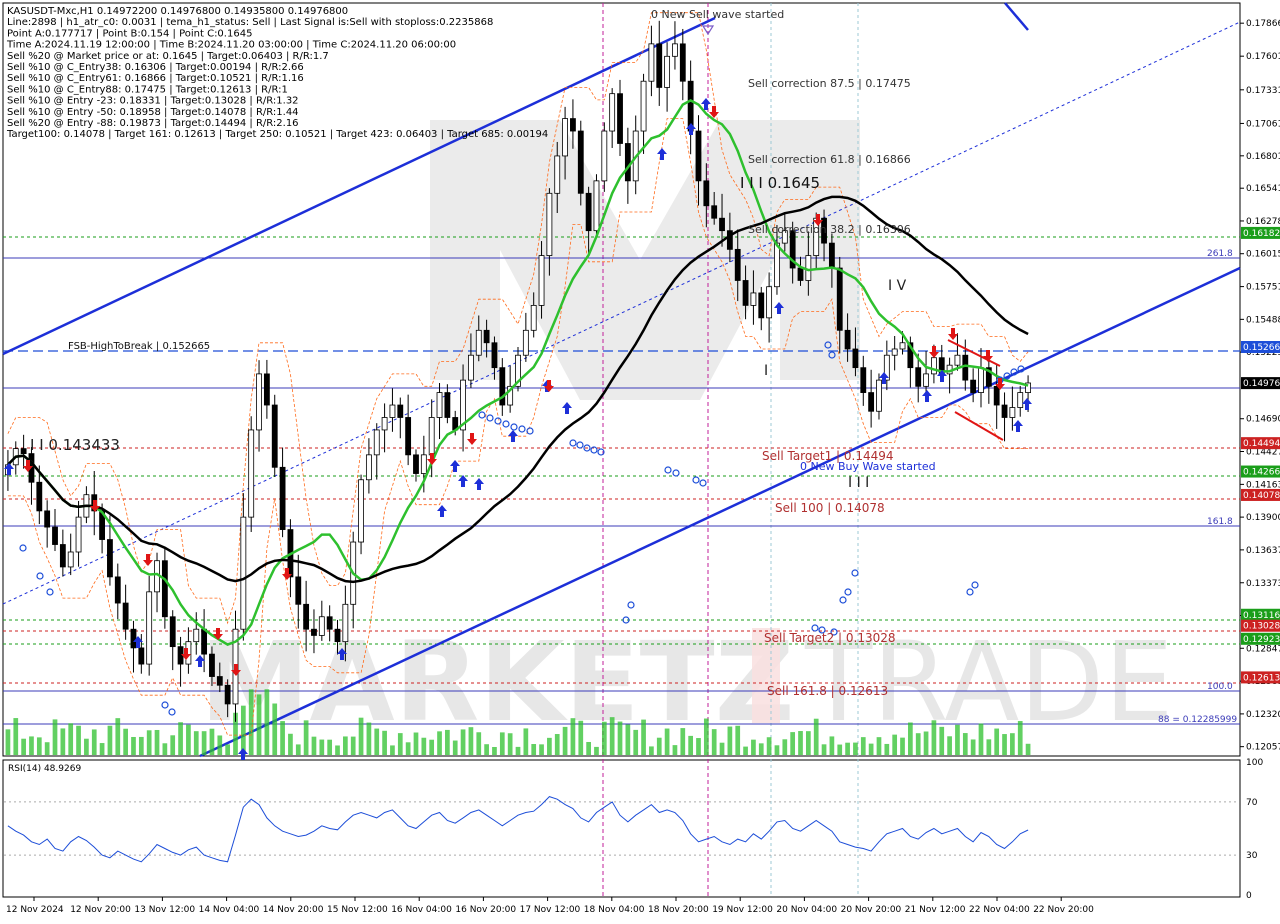 The height and width of the screenshot is (924, 1280). Describe the element at coordinates (1263, 715) in the screenshot. I see `y-tick-label: 0.12320` at that location.